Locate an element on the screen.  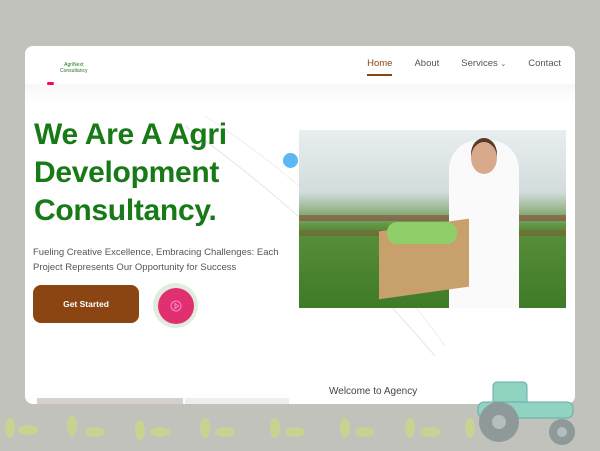
chevron-down-icon: ⌄ is located at coordinates (503, 64).